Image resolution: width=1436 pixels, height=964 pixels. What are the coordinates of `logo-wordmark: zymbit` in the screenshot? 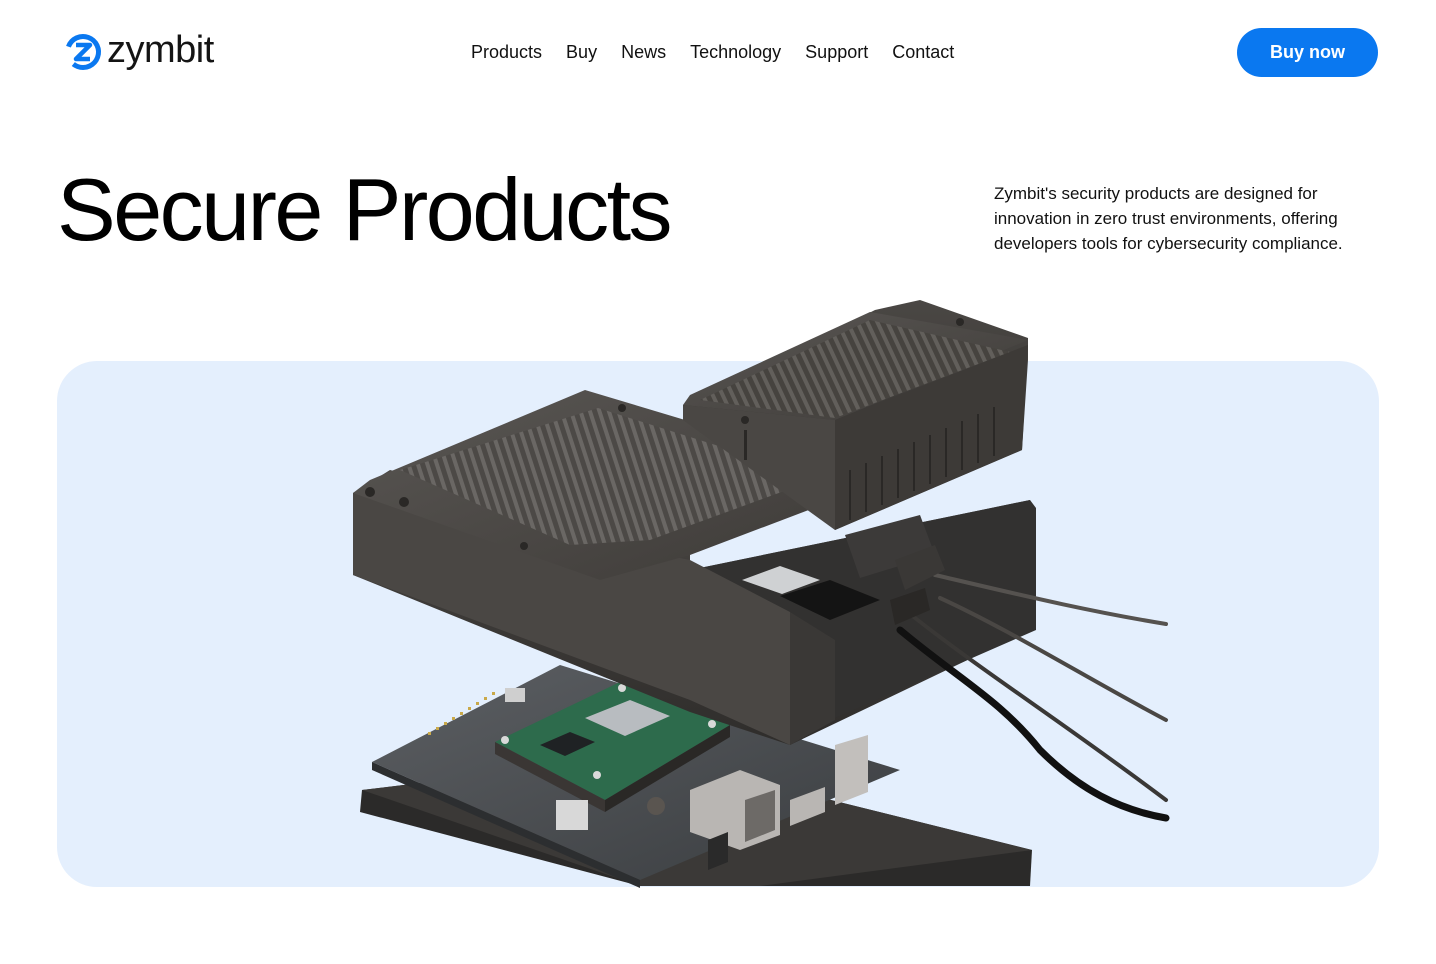 It's located at (160, 50).